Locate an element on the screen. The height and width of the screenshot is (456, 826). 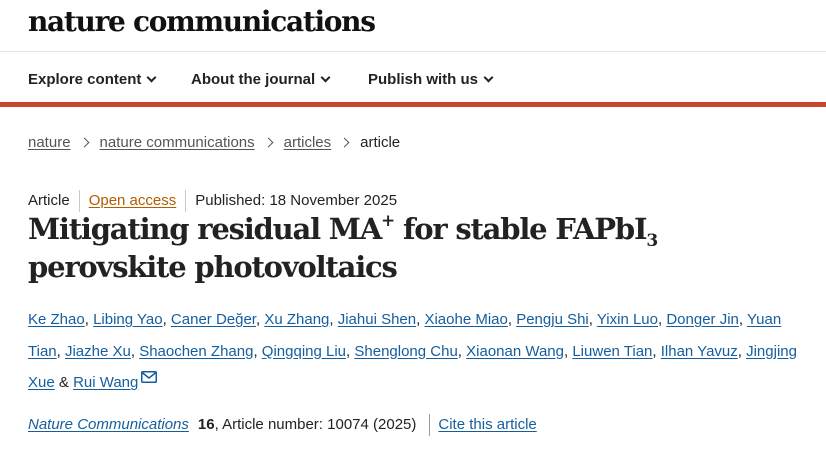
site-header: nature communications is located at coordinates (413, 26).